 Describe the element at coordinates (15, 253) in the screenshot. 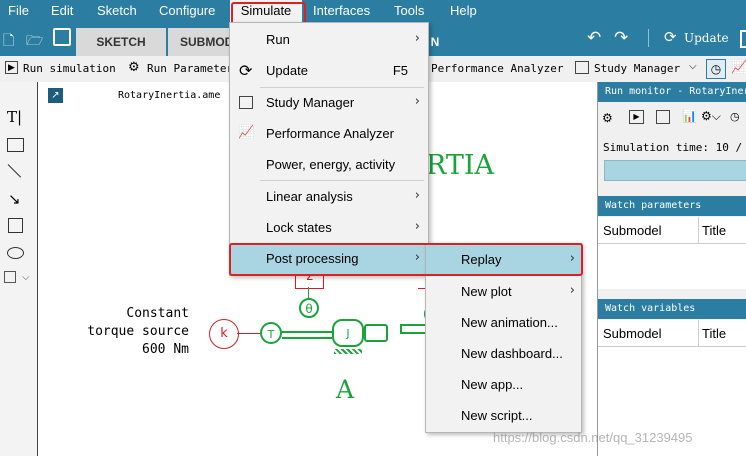

I see `ellipse-tool-icon` at that location.